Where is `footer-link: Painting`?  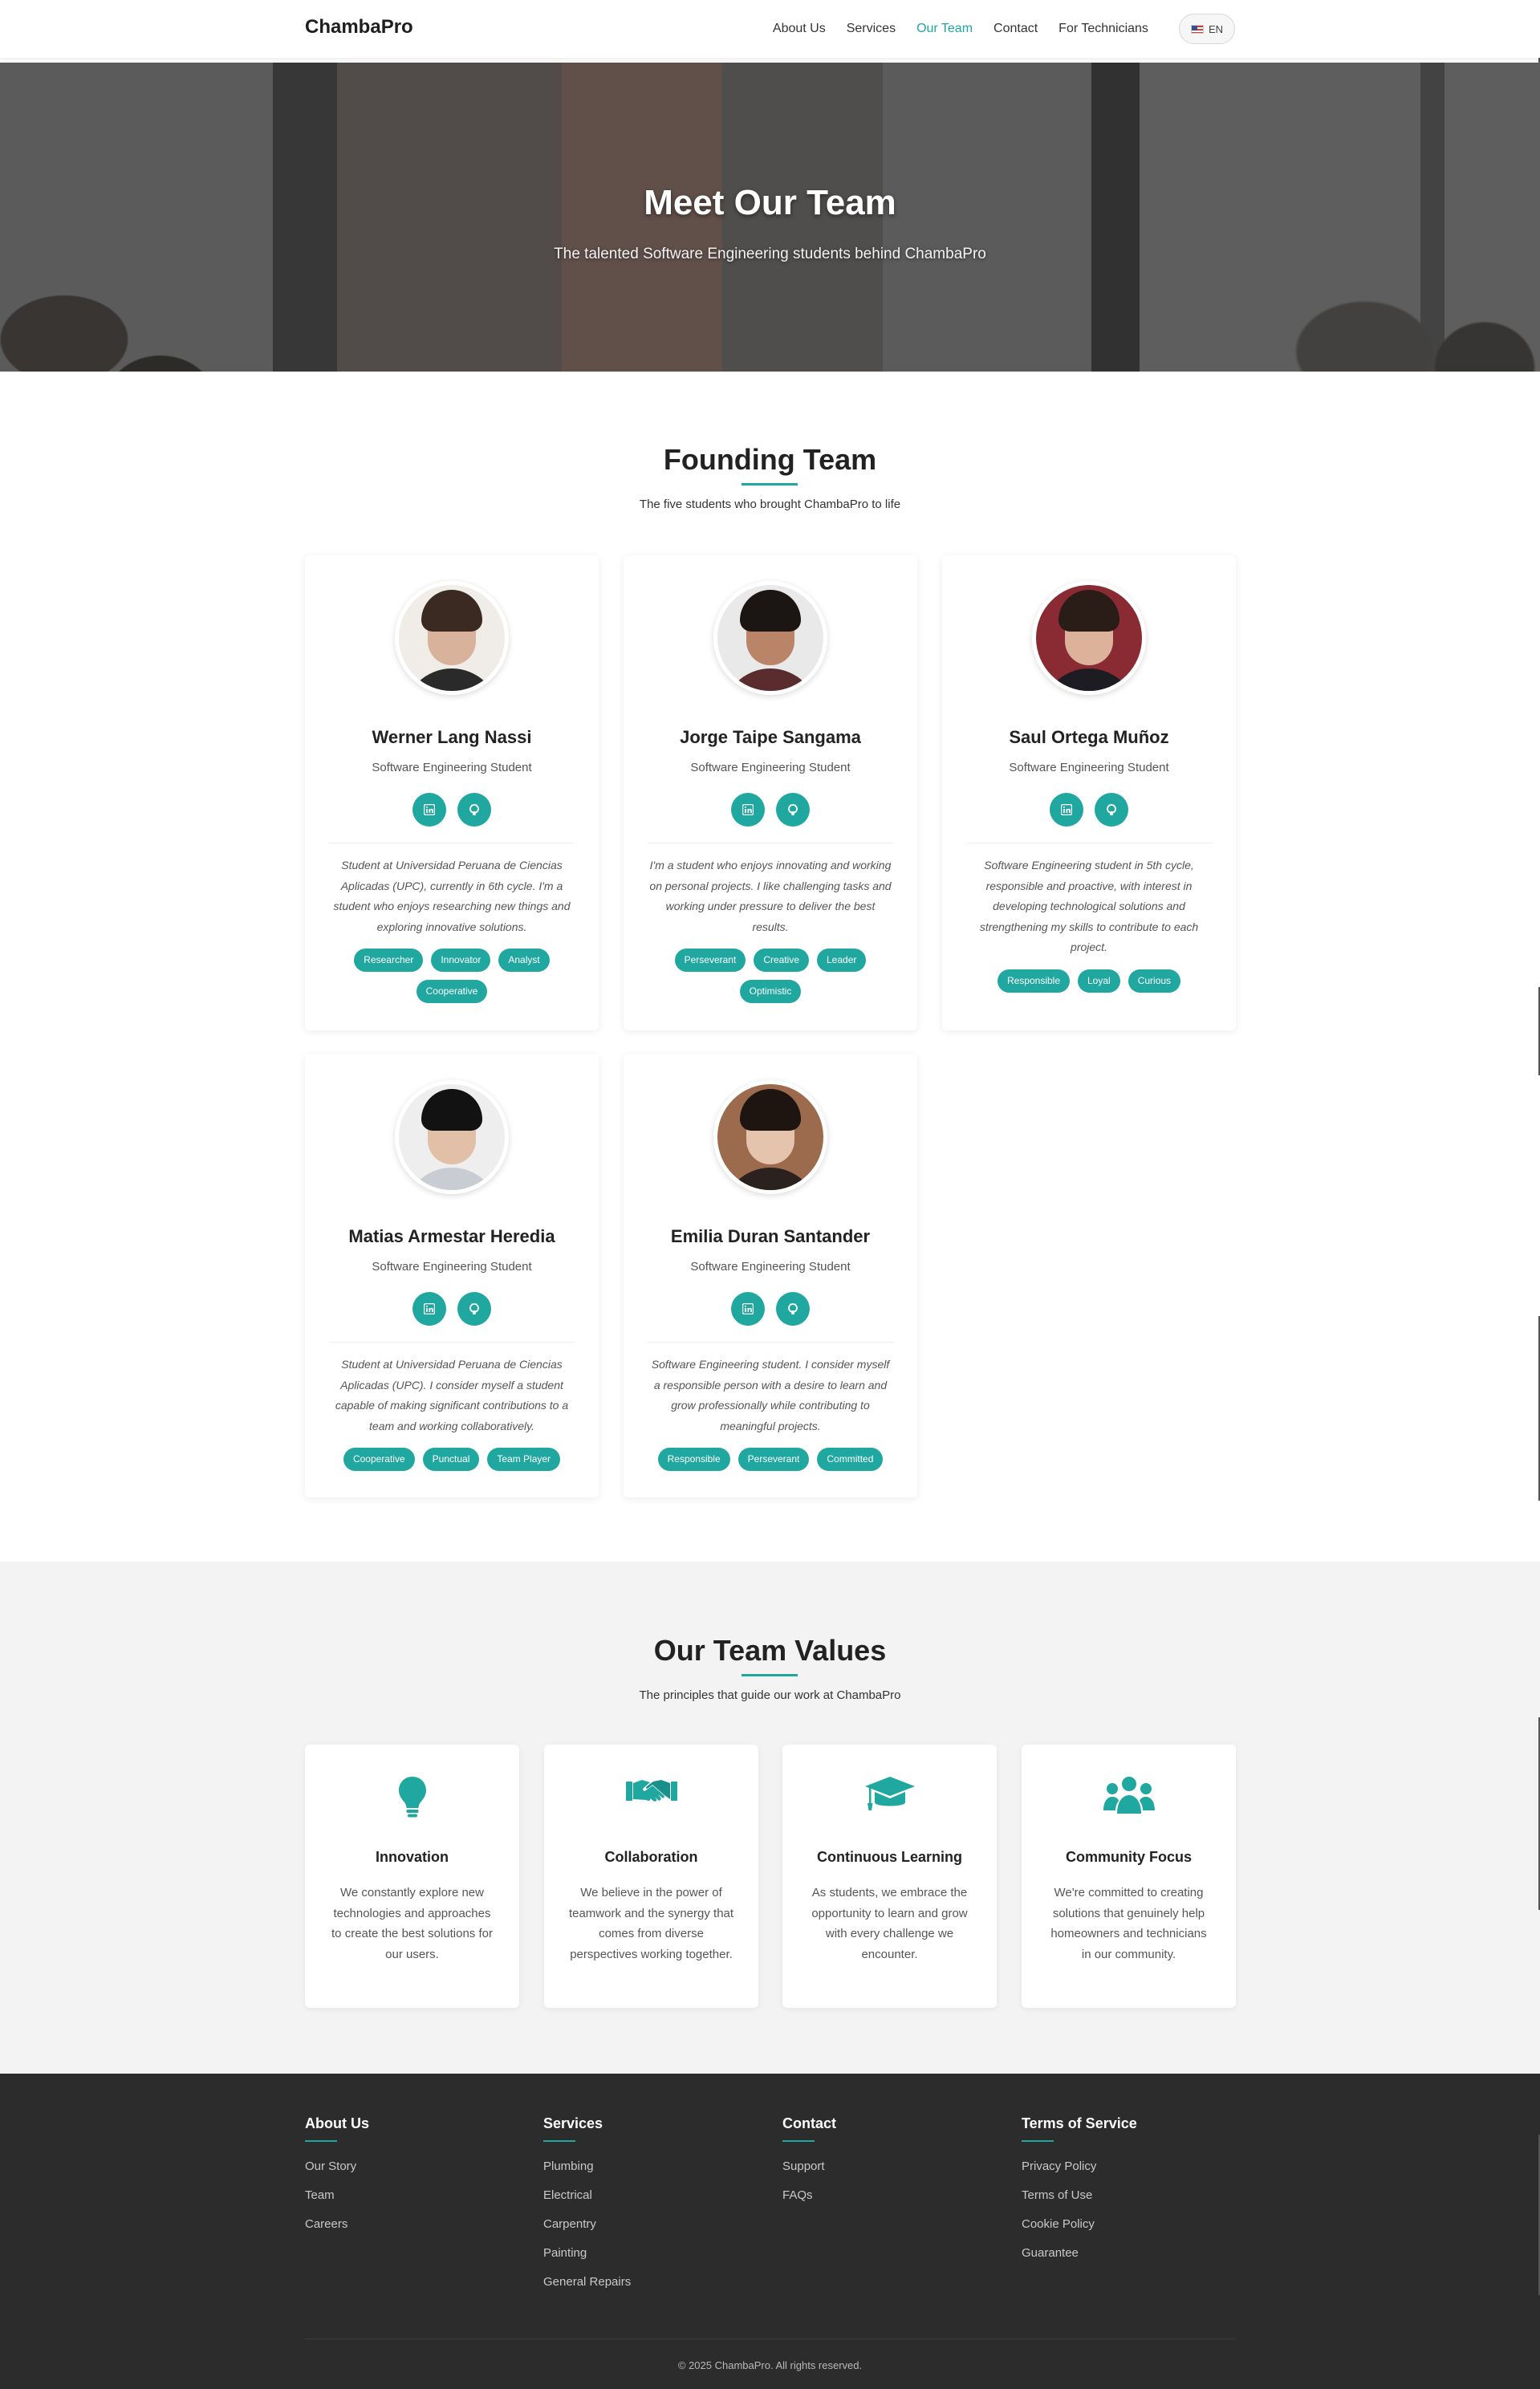
footer-link: Painting is located at coordinates (656, 2253).